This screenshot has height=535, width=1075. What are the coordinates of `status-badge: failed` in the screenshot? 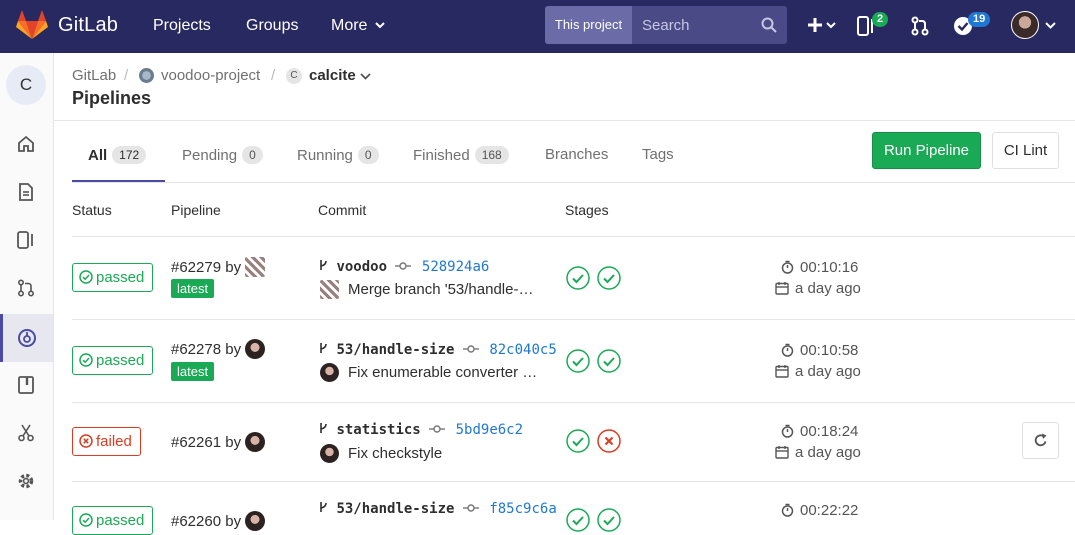 It's located at (106, 441).